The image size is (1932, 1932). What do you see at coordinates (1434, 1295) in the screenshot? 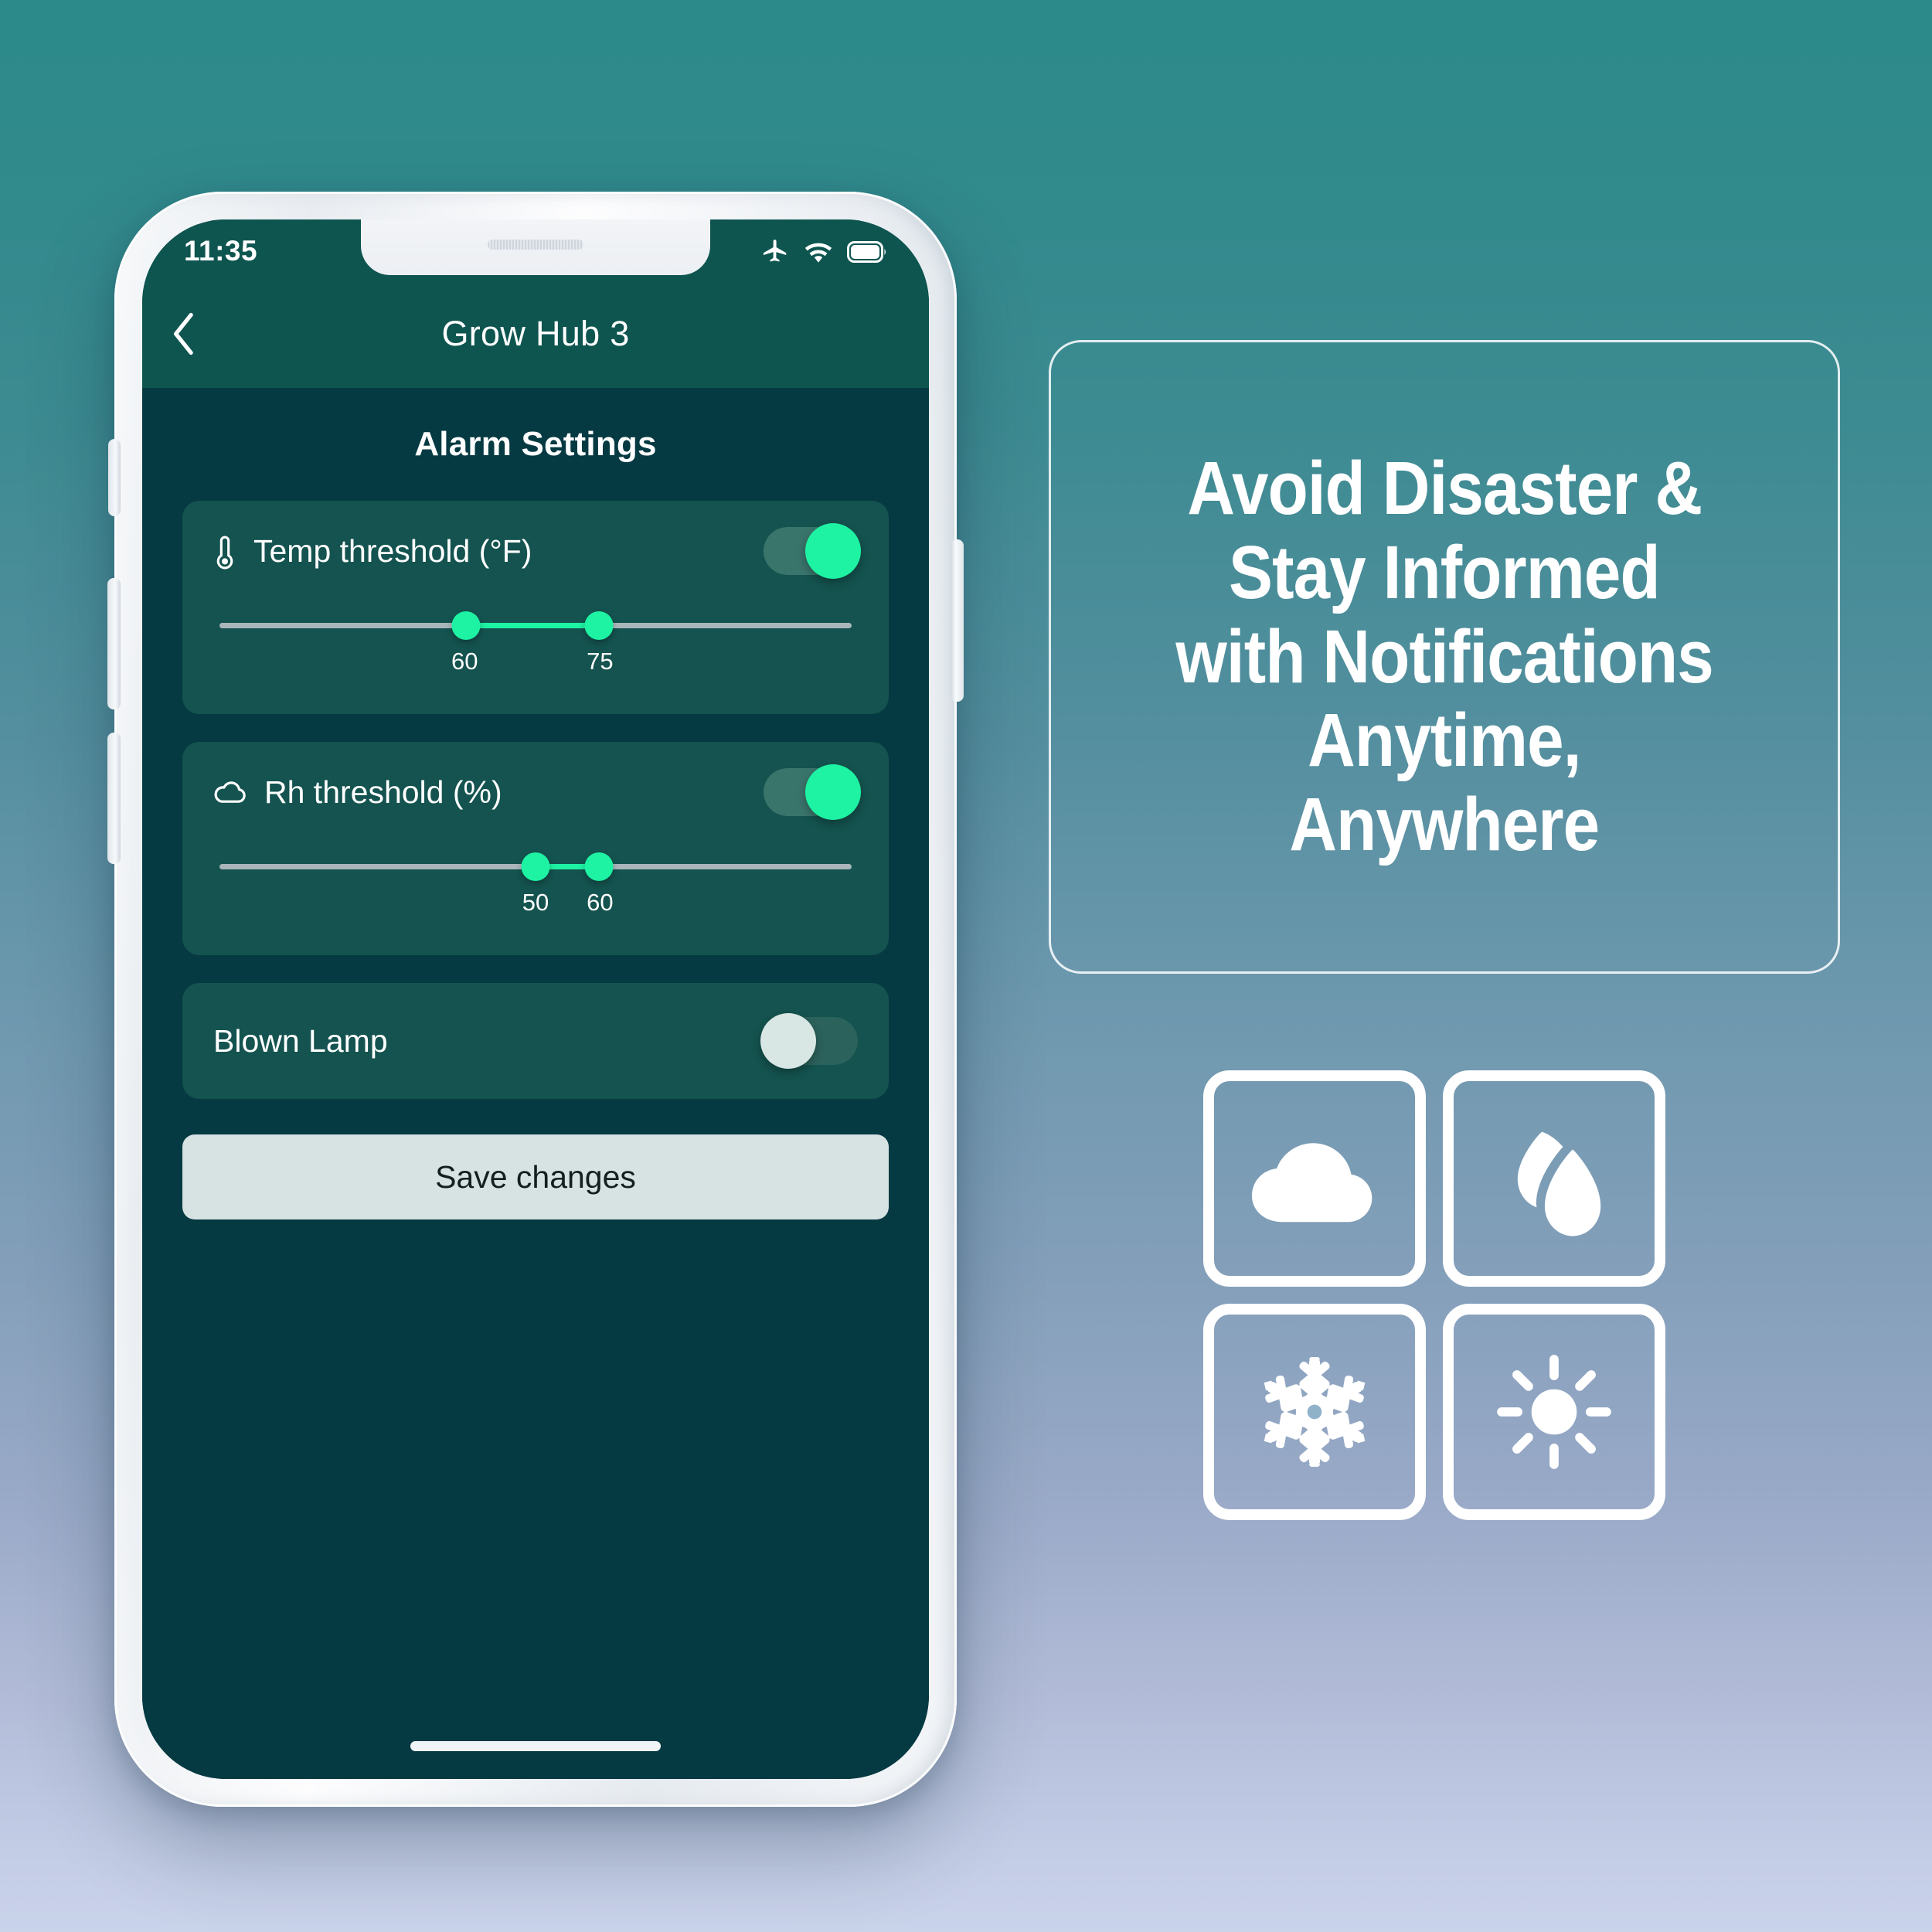
I see `feature-icon-grid` at bounding box center [1434, 1295].